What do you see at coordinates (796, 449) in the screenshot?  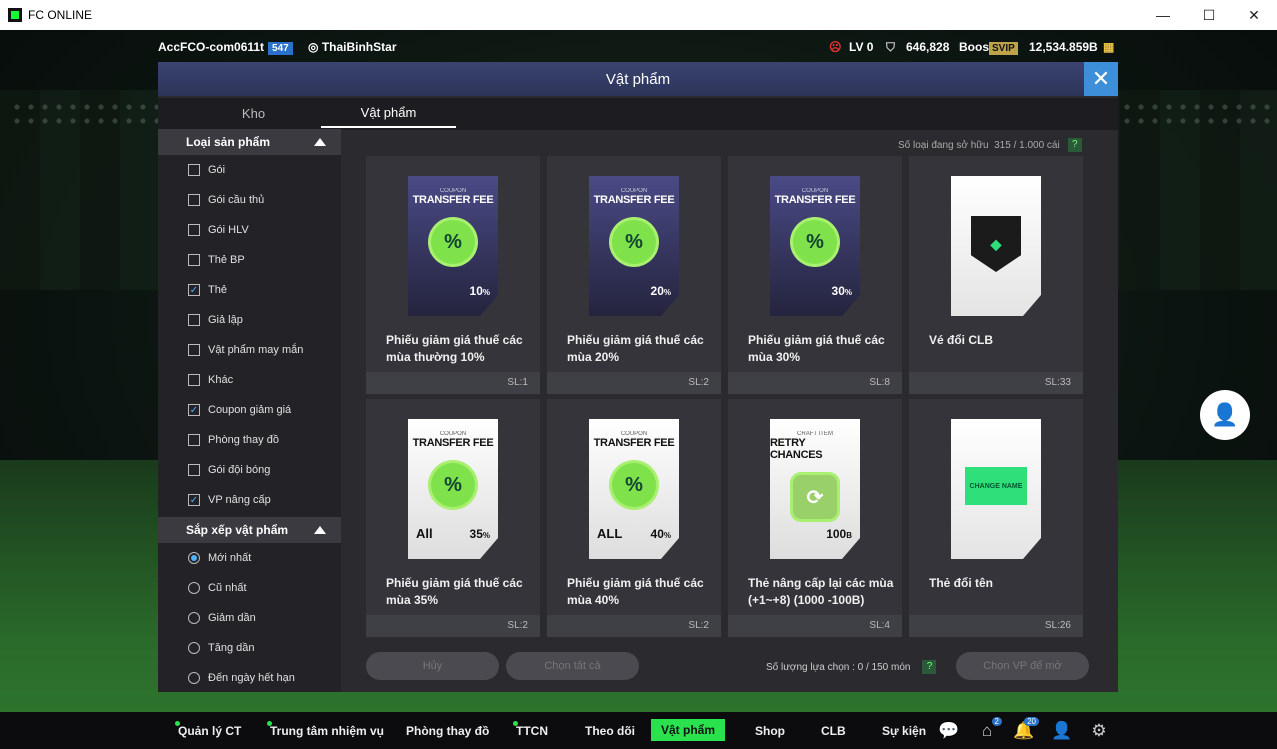 I see `retry-title: RETRY CHANCES` at bounding box center [796, 449].